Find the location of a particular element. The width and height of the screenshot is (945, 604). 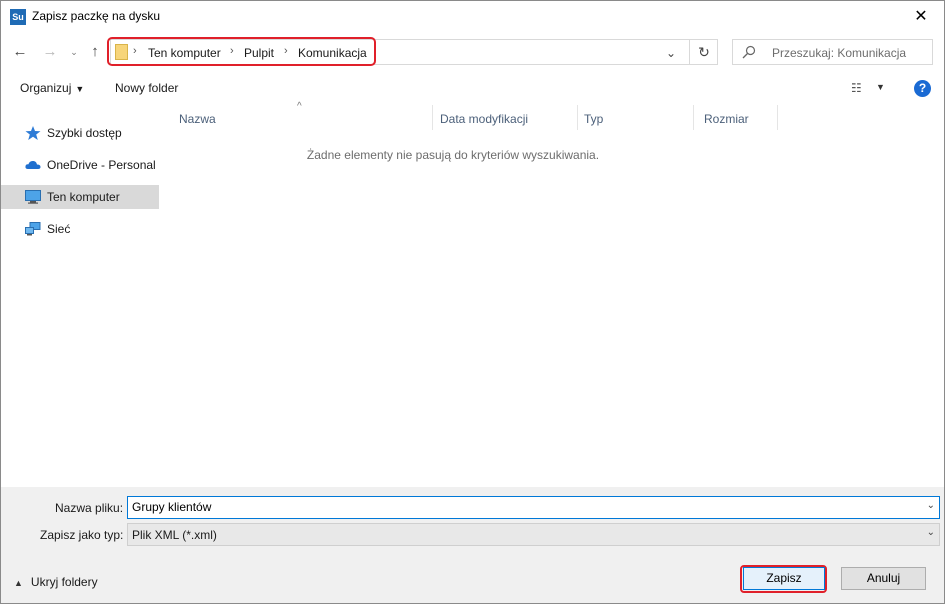

network-icon is located at coordinates (33, 229).